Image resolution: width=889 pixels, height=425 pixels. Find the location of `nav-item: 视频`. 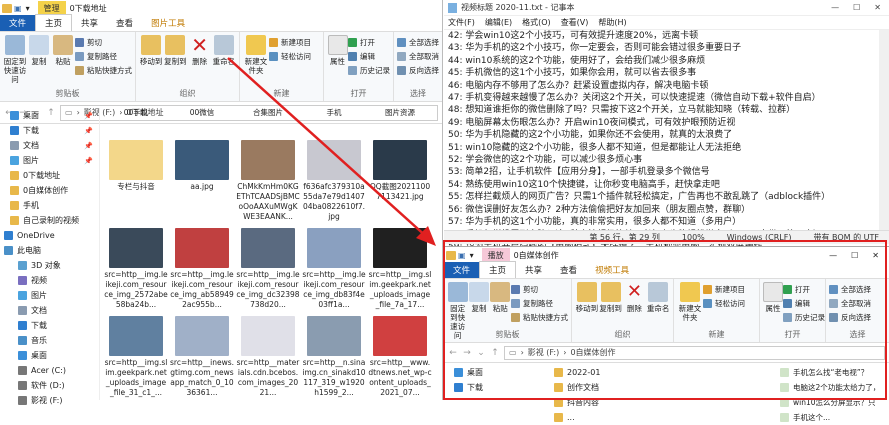

nav-item: 视频 is located at coordinates (49, 280).